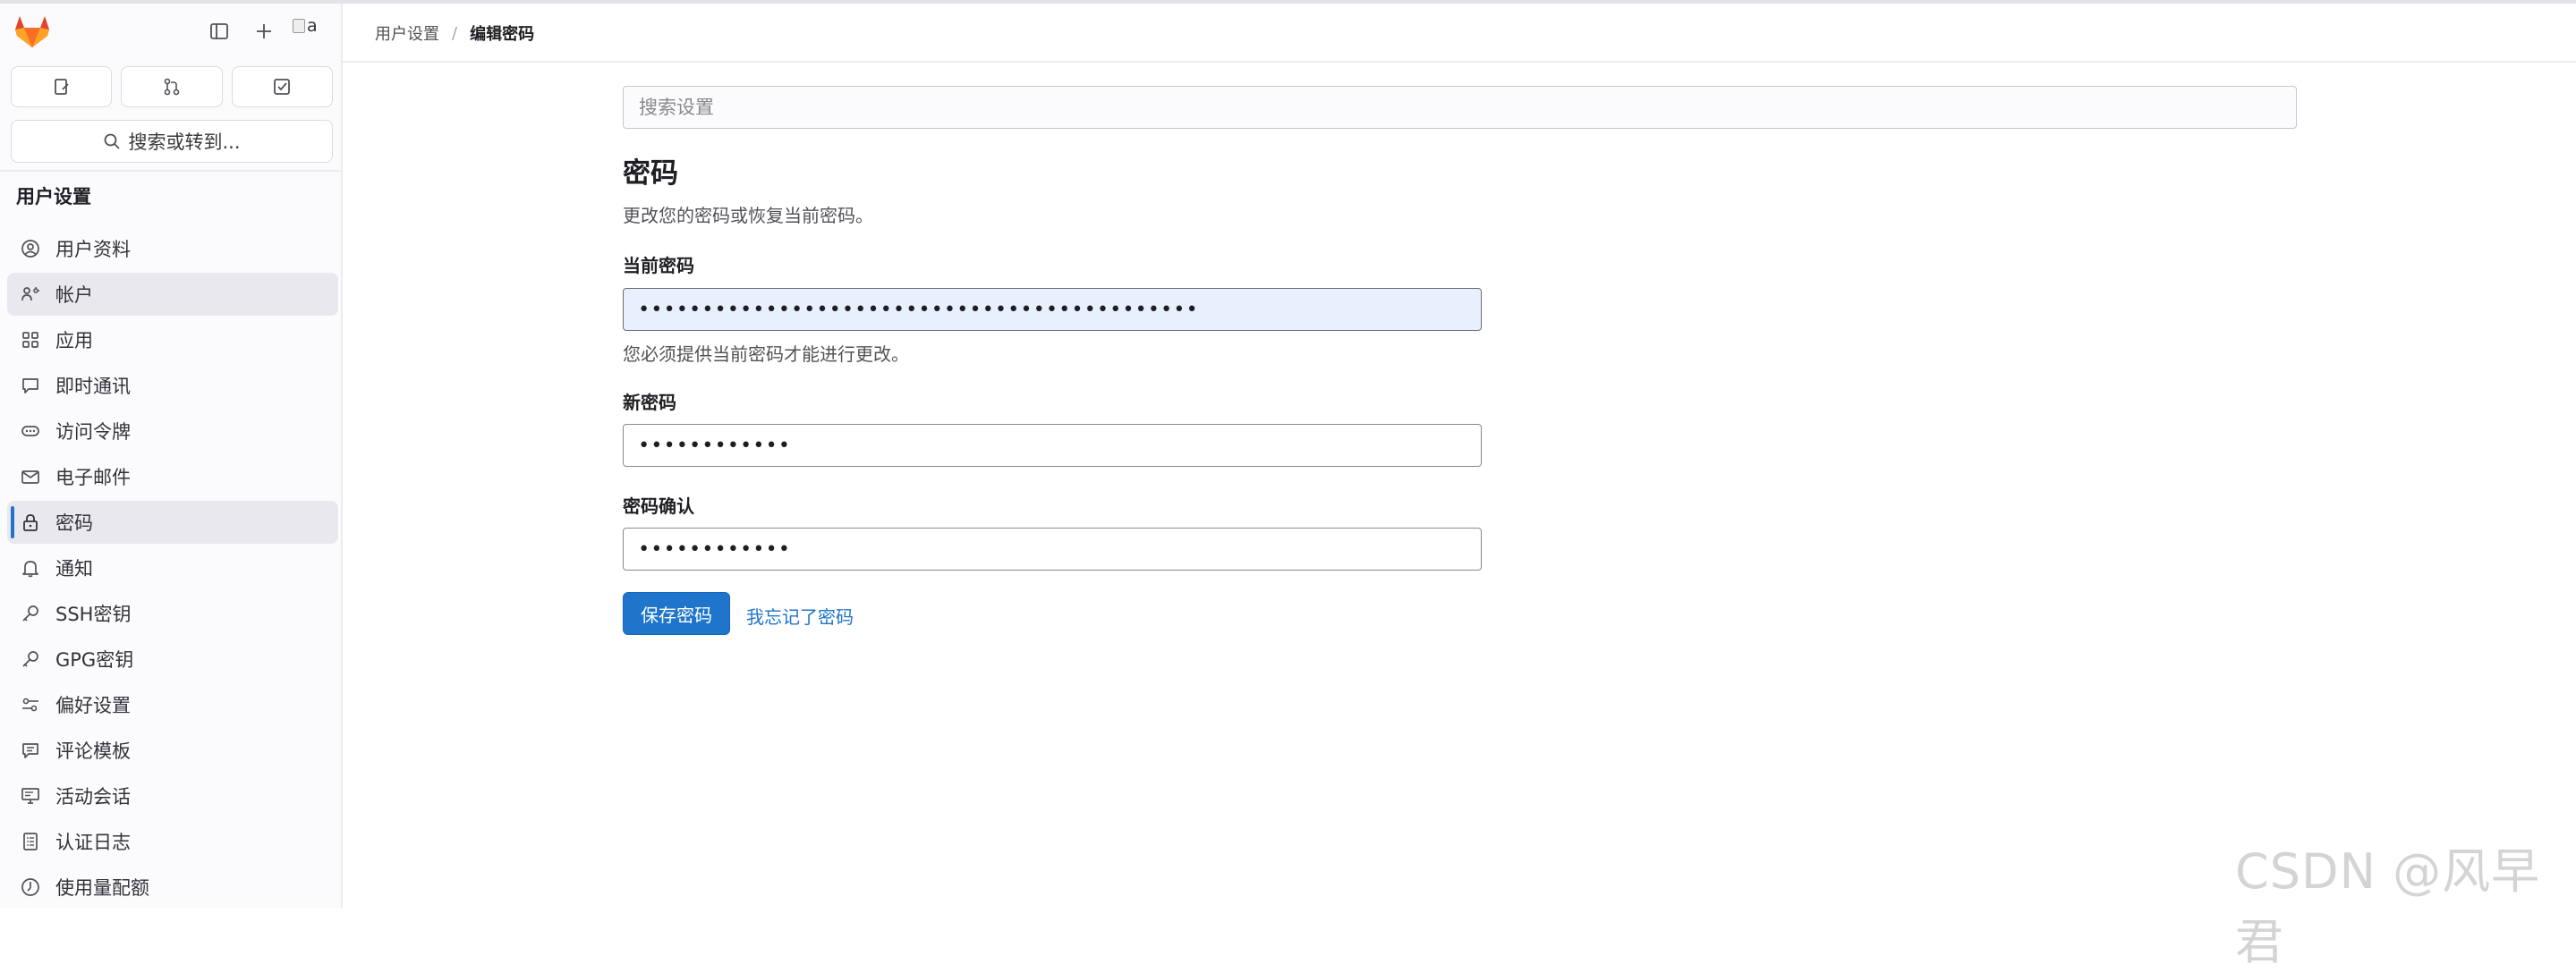 The width and height of the screenshot is (2576, 973). What do you see at coordinates (172, 294) in the screenshot?
I see `sidebar-item-account: 帐户` at bounding box center [172, 294].